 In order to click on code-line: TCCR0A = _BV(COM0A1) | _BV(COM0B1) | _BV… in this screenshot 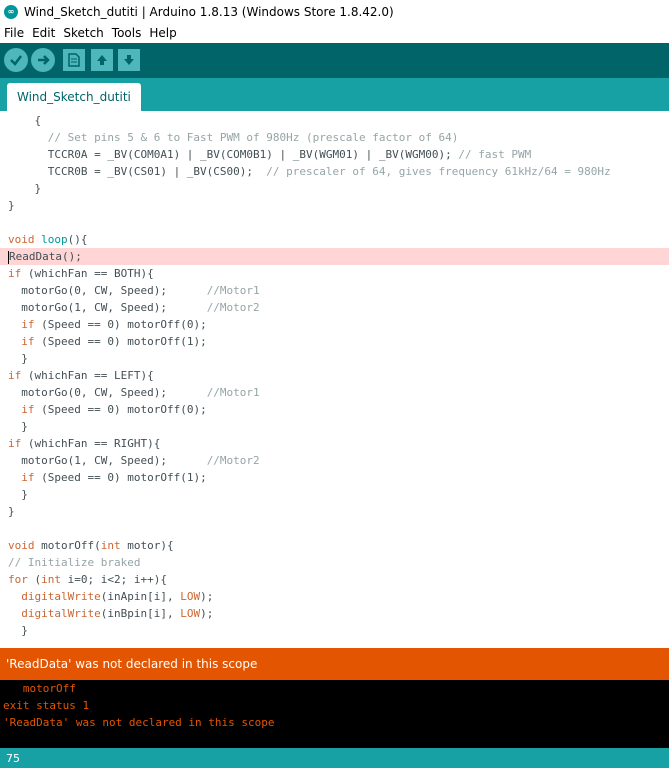, I will do `click(334, 154)`.